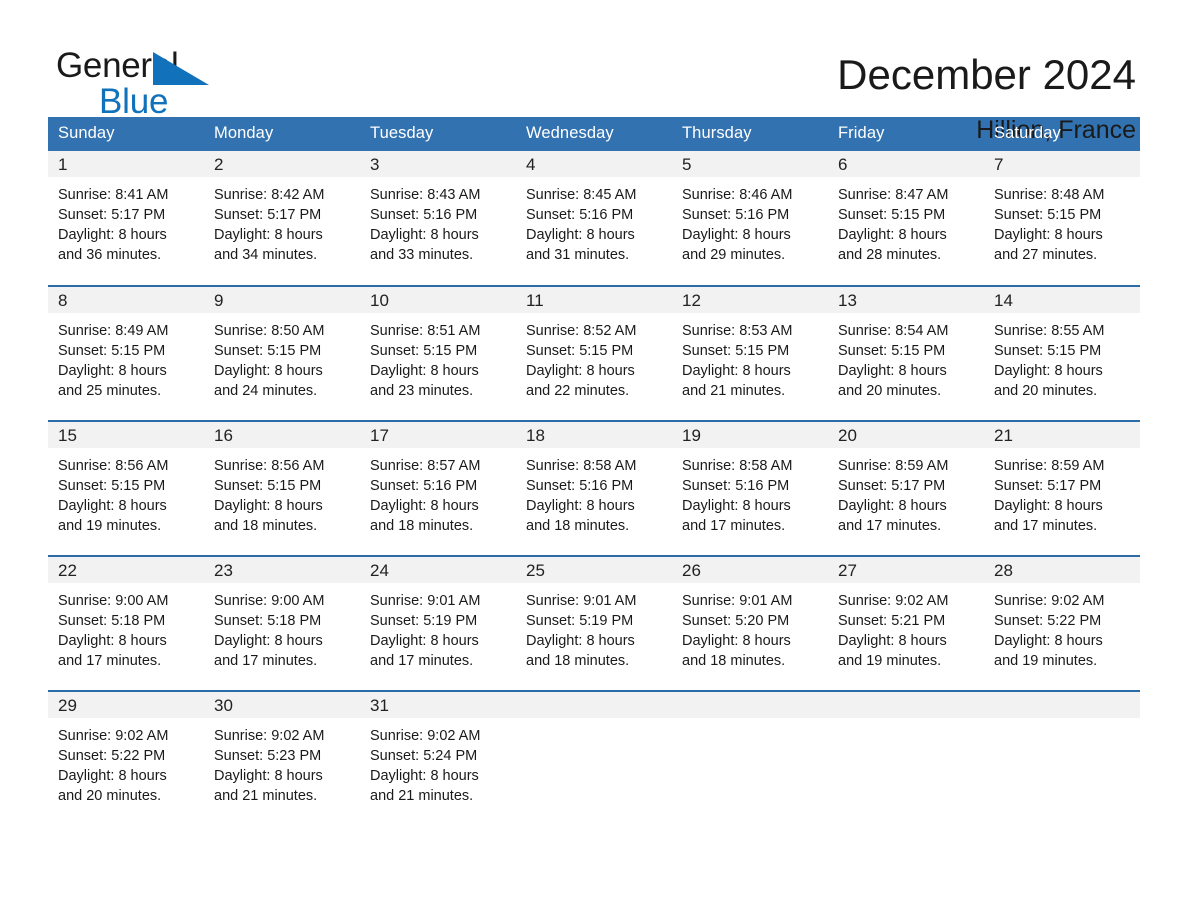  I want to click on day-number: 14, so click(1062, 300).